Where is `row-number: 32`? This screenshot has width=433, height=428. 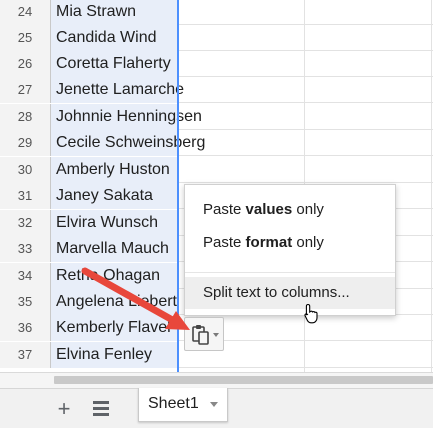 row-number: 32 is located at coordinates (25, 223).